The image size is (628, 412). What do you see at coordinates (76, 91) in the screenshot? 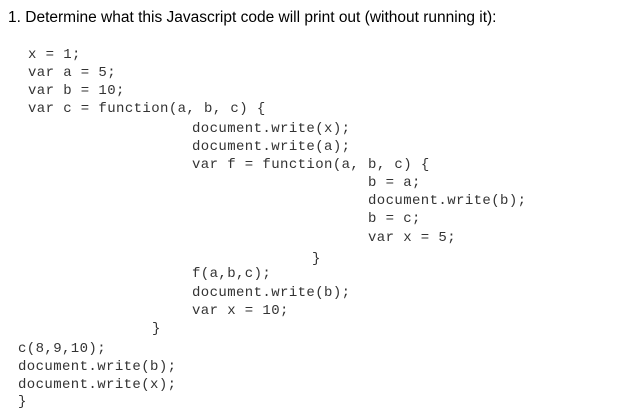
I see `code-line: var b = 10;` at bounding box center [76, 91].